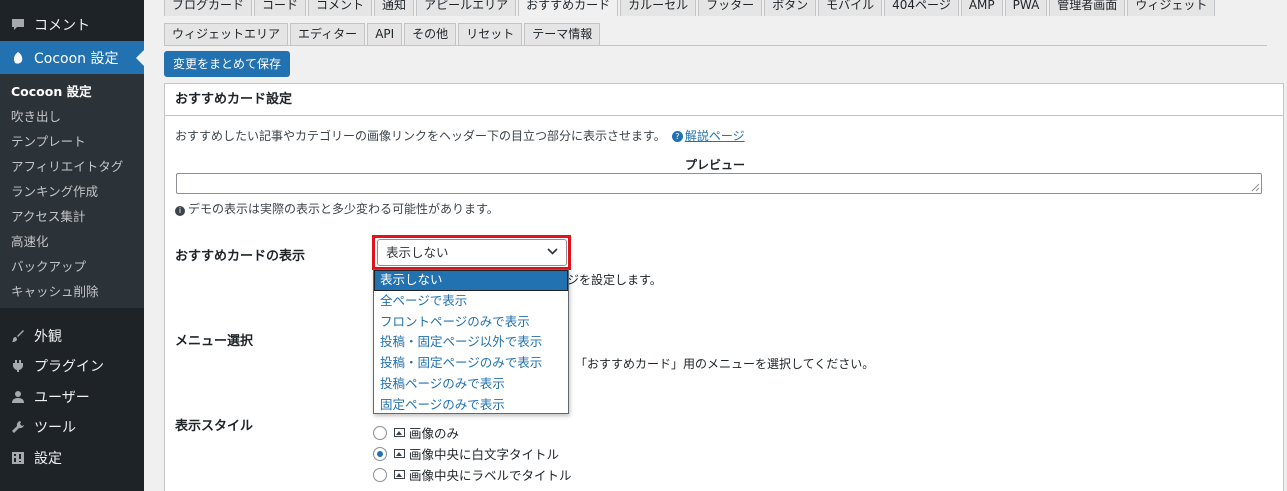 The image size is (1287, 491). What do you see at coordinates (72, 216) in the screenshot?
I see `submenu-item: アクセス集計` at bounding box center [72, 216].